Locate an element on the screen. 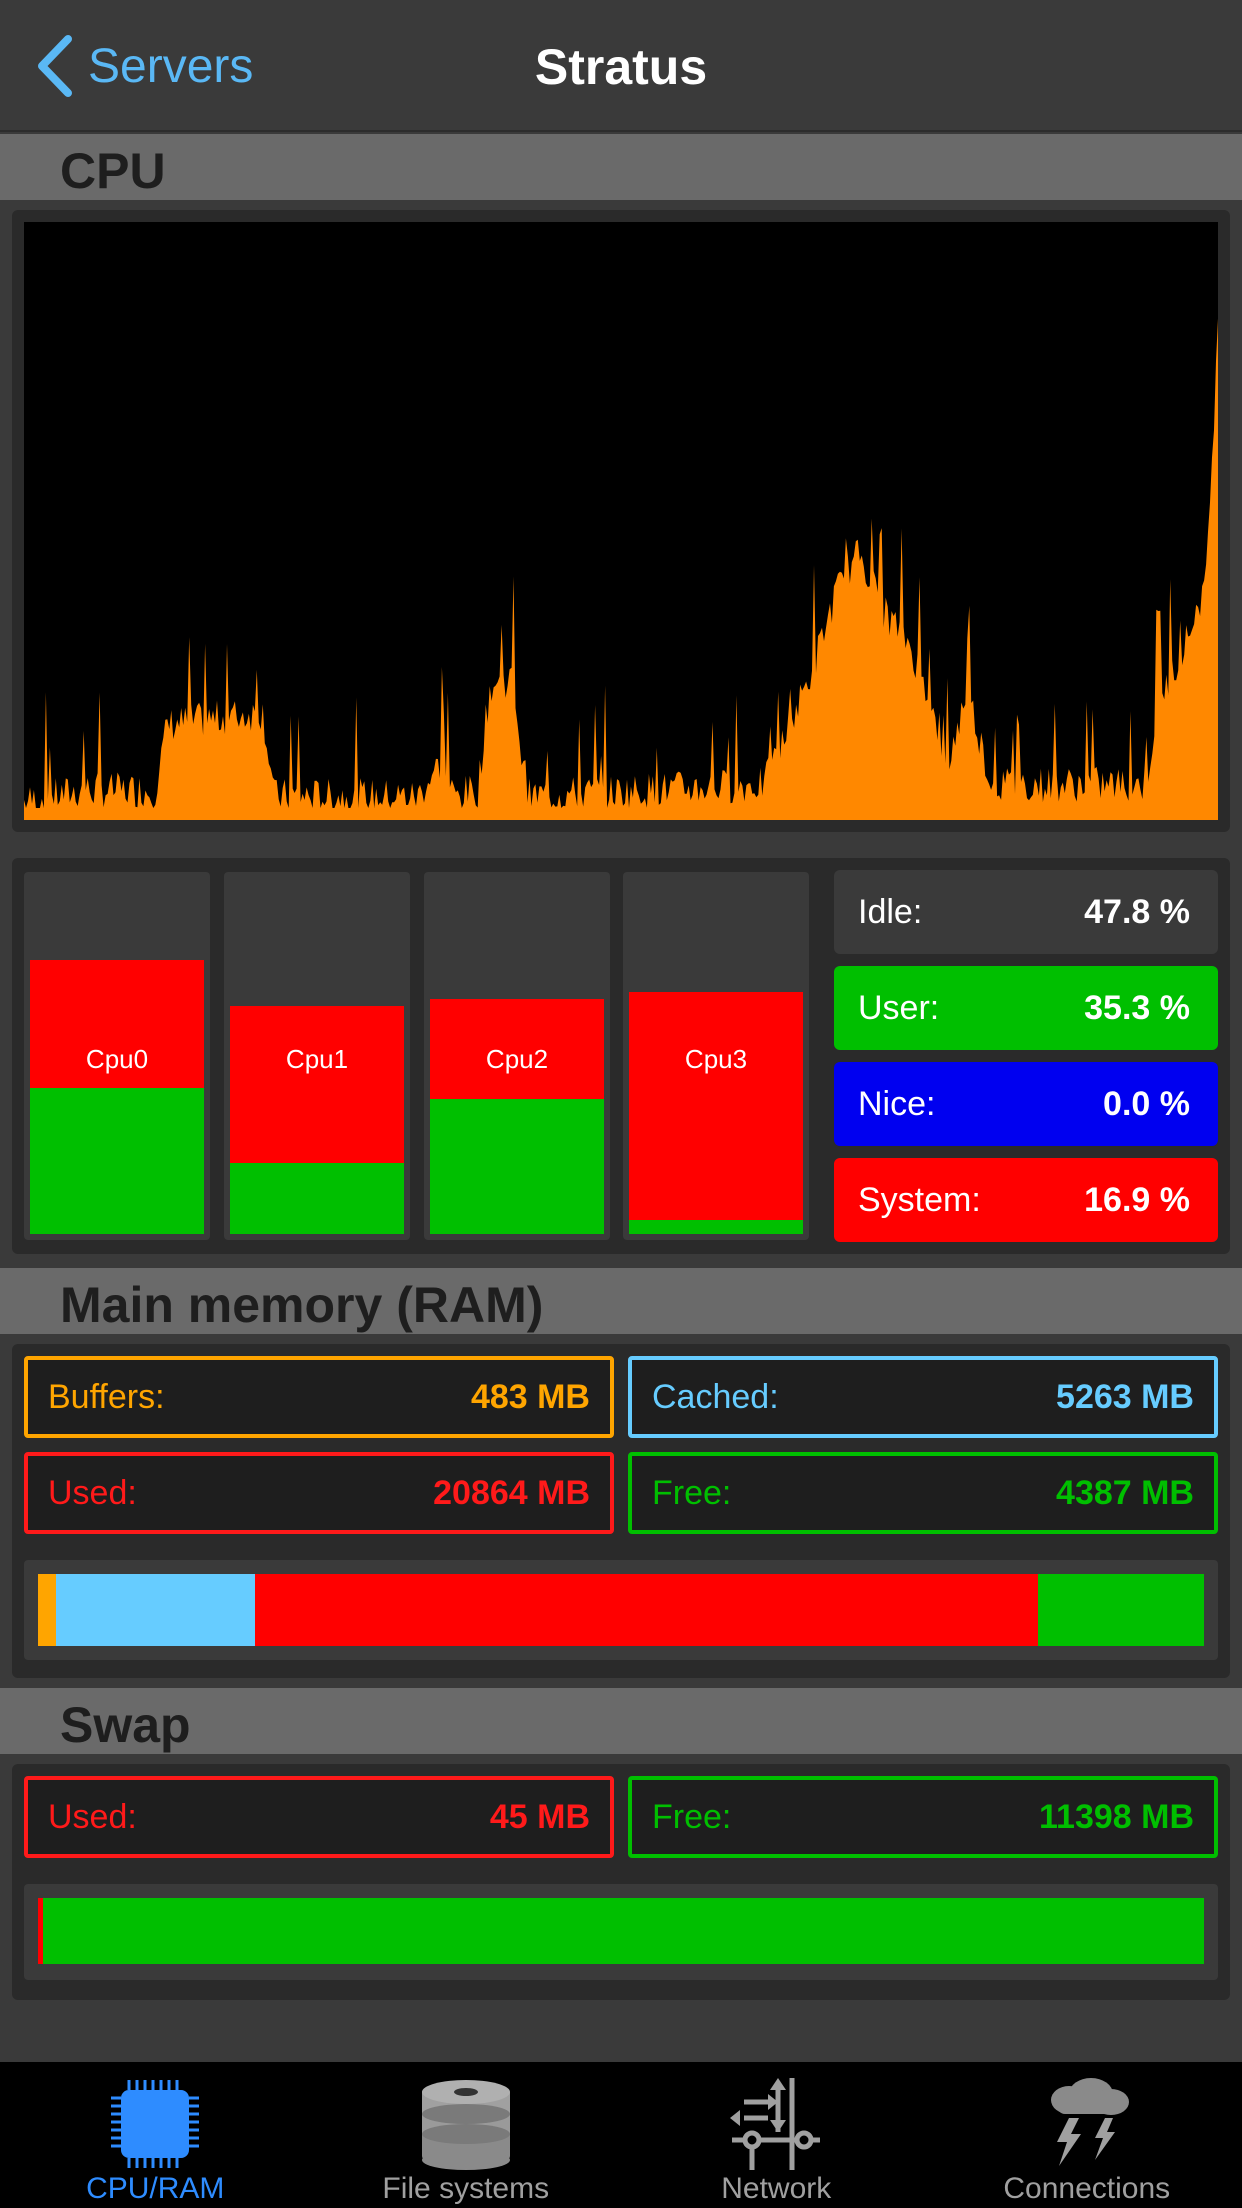 The width and height of the screenshot is (1242, 2208). cpu-core-bar-2: Cpu2 is located at coordinates (517, 1056).